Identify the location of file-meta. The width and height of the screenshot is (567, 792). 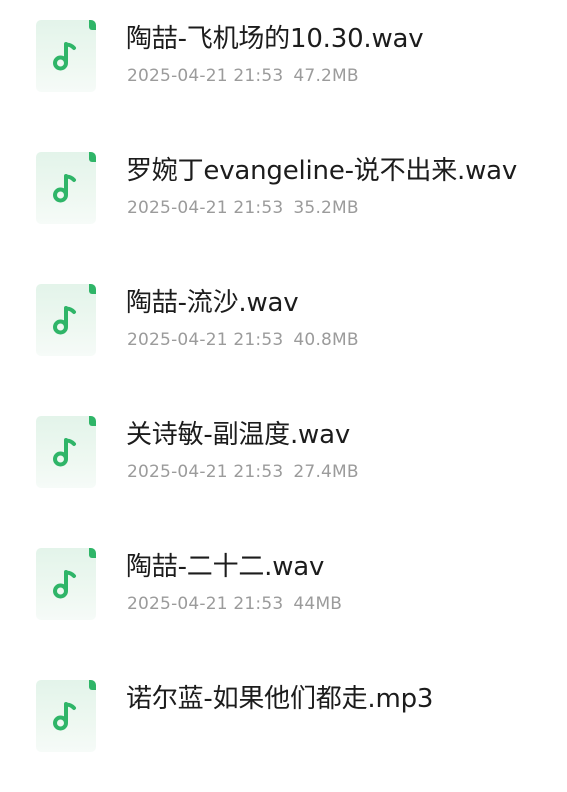
(132, 736).